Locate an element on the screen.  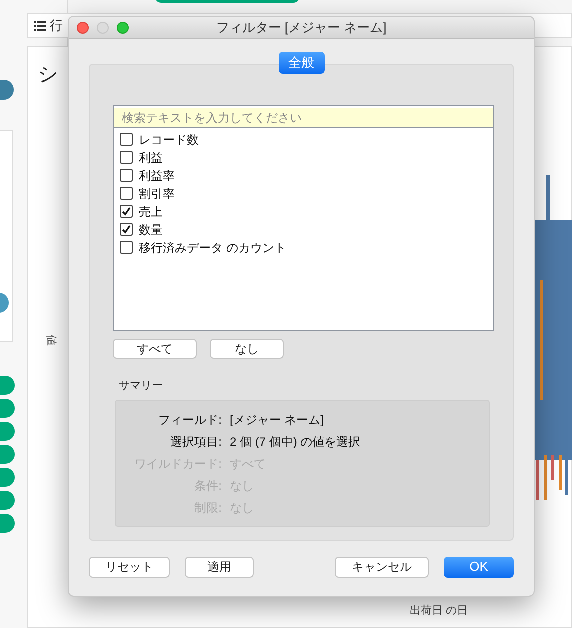
axis-title: 出荷日 の日 is located at coordinates (439, 611).